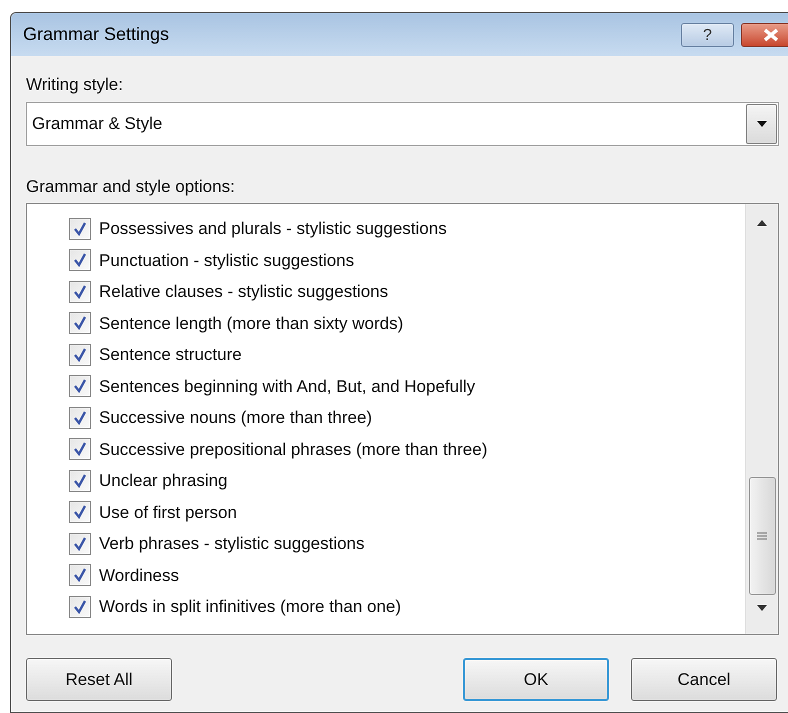 Image resolution: width=788 pixels, height=713 pixels. Describe the element at coordinates (139, 575) in the screenshot. I see `option-label: Wordiness` at that location.